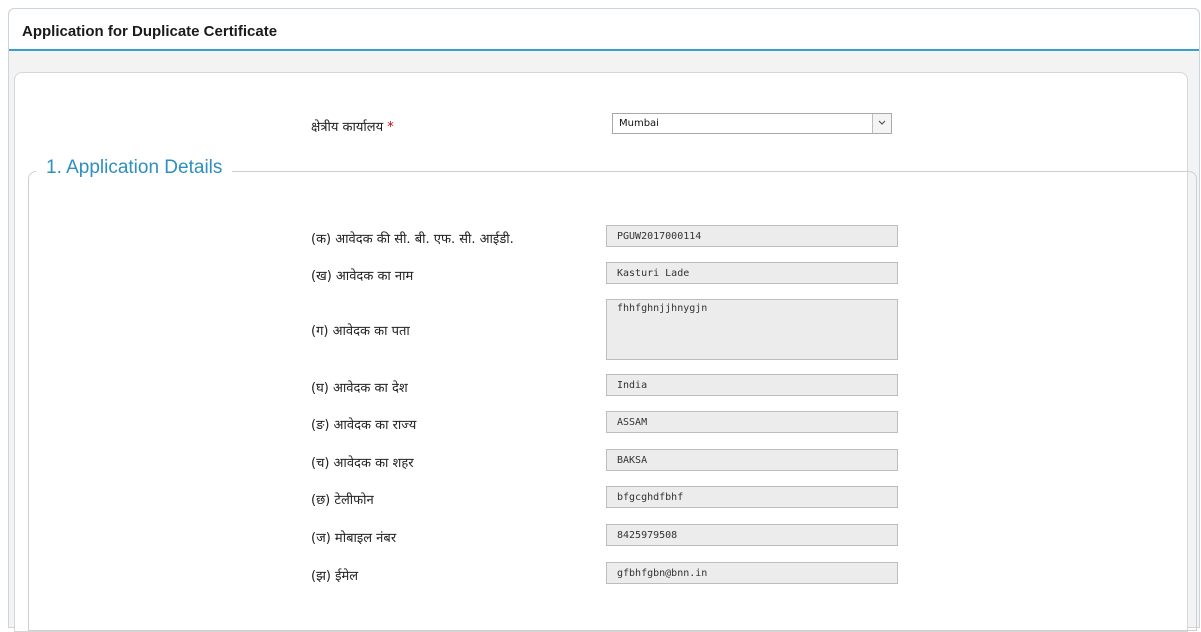  Describe the element at coordinates (639, 123) in the screenshot. I see `regional-office-selected-value: Mumbai` at that location.